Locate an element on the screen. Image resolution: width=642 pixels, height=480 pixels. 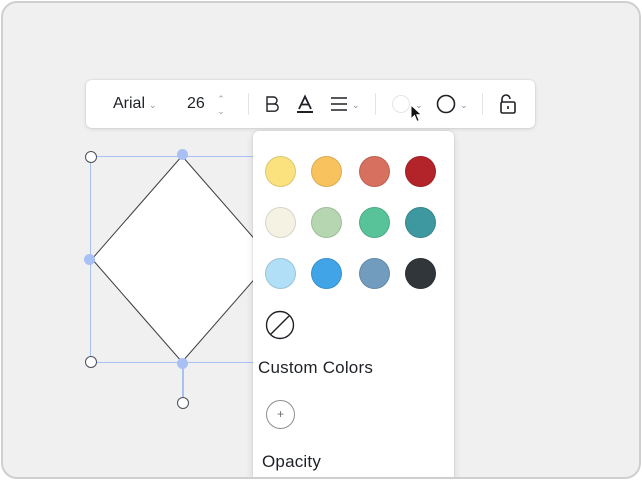
color-swatch-teal is located at coordinates (420, 222).